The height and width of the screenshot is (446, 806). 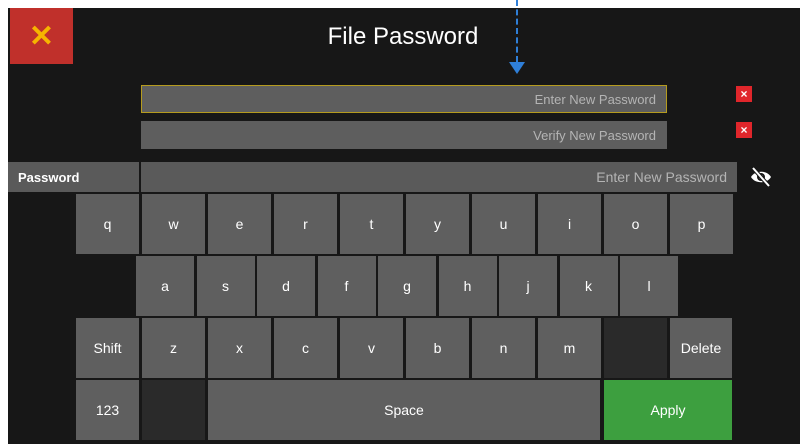 I want to click on key-b: b, so click(x=437, y=348).